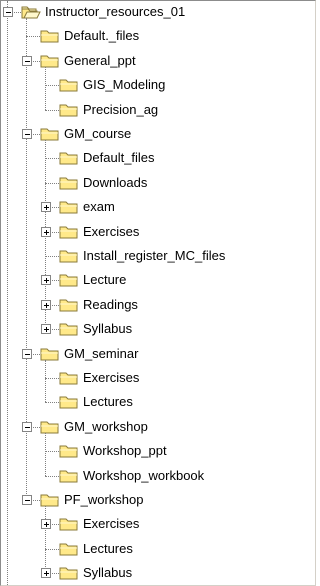 Image resolution: width=320 pixels, height=586 pixels. I want to click on tree-node-label: Downloads, so click(115, 183).